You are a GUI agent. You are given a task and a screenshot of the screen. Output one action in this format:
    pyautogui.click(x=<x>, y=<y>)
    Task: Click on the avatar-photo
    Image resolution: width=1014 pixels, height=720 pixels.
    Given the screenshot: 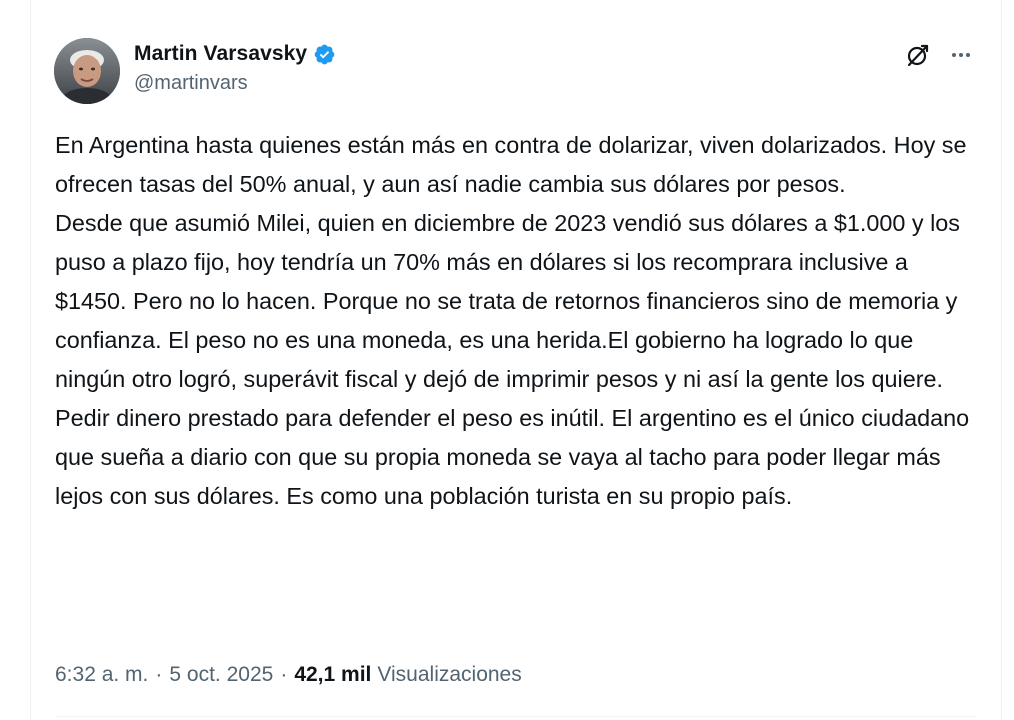 What is the action you would take?
    pyautogui.click(x=87, y=71)
    